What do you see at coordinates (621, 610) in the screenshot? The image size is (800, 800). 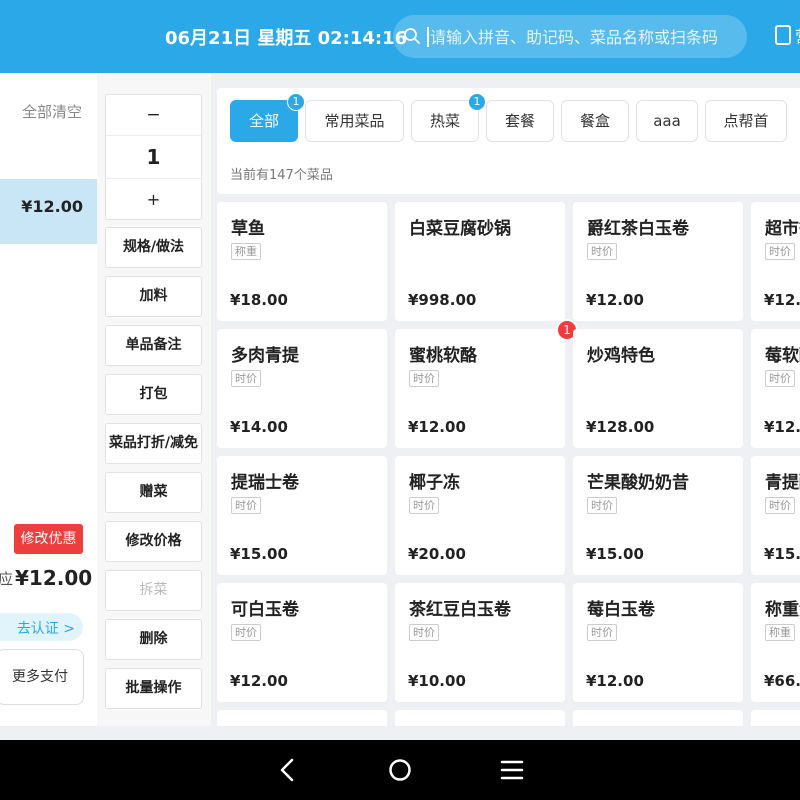 I see `dish-name: 莓白玉卷` at bounding box center [621, 610].